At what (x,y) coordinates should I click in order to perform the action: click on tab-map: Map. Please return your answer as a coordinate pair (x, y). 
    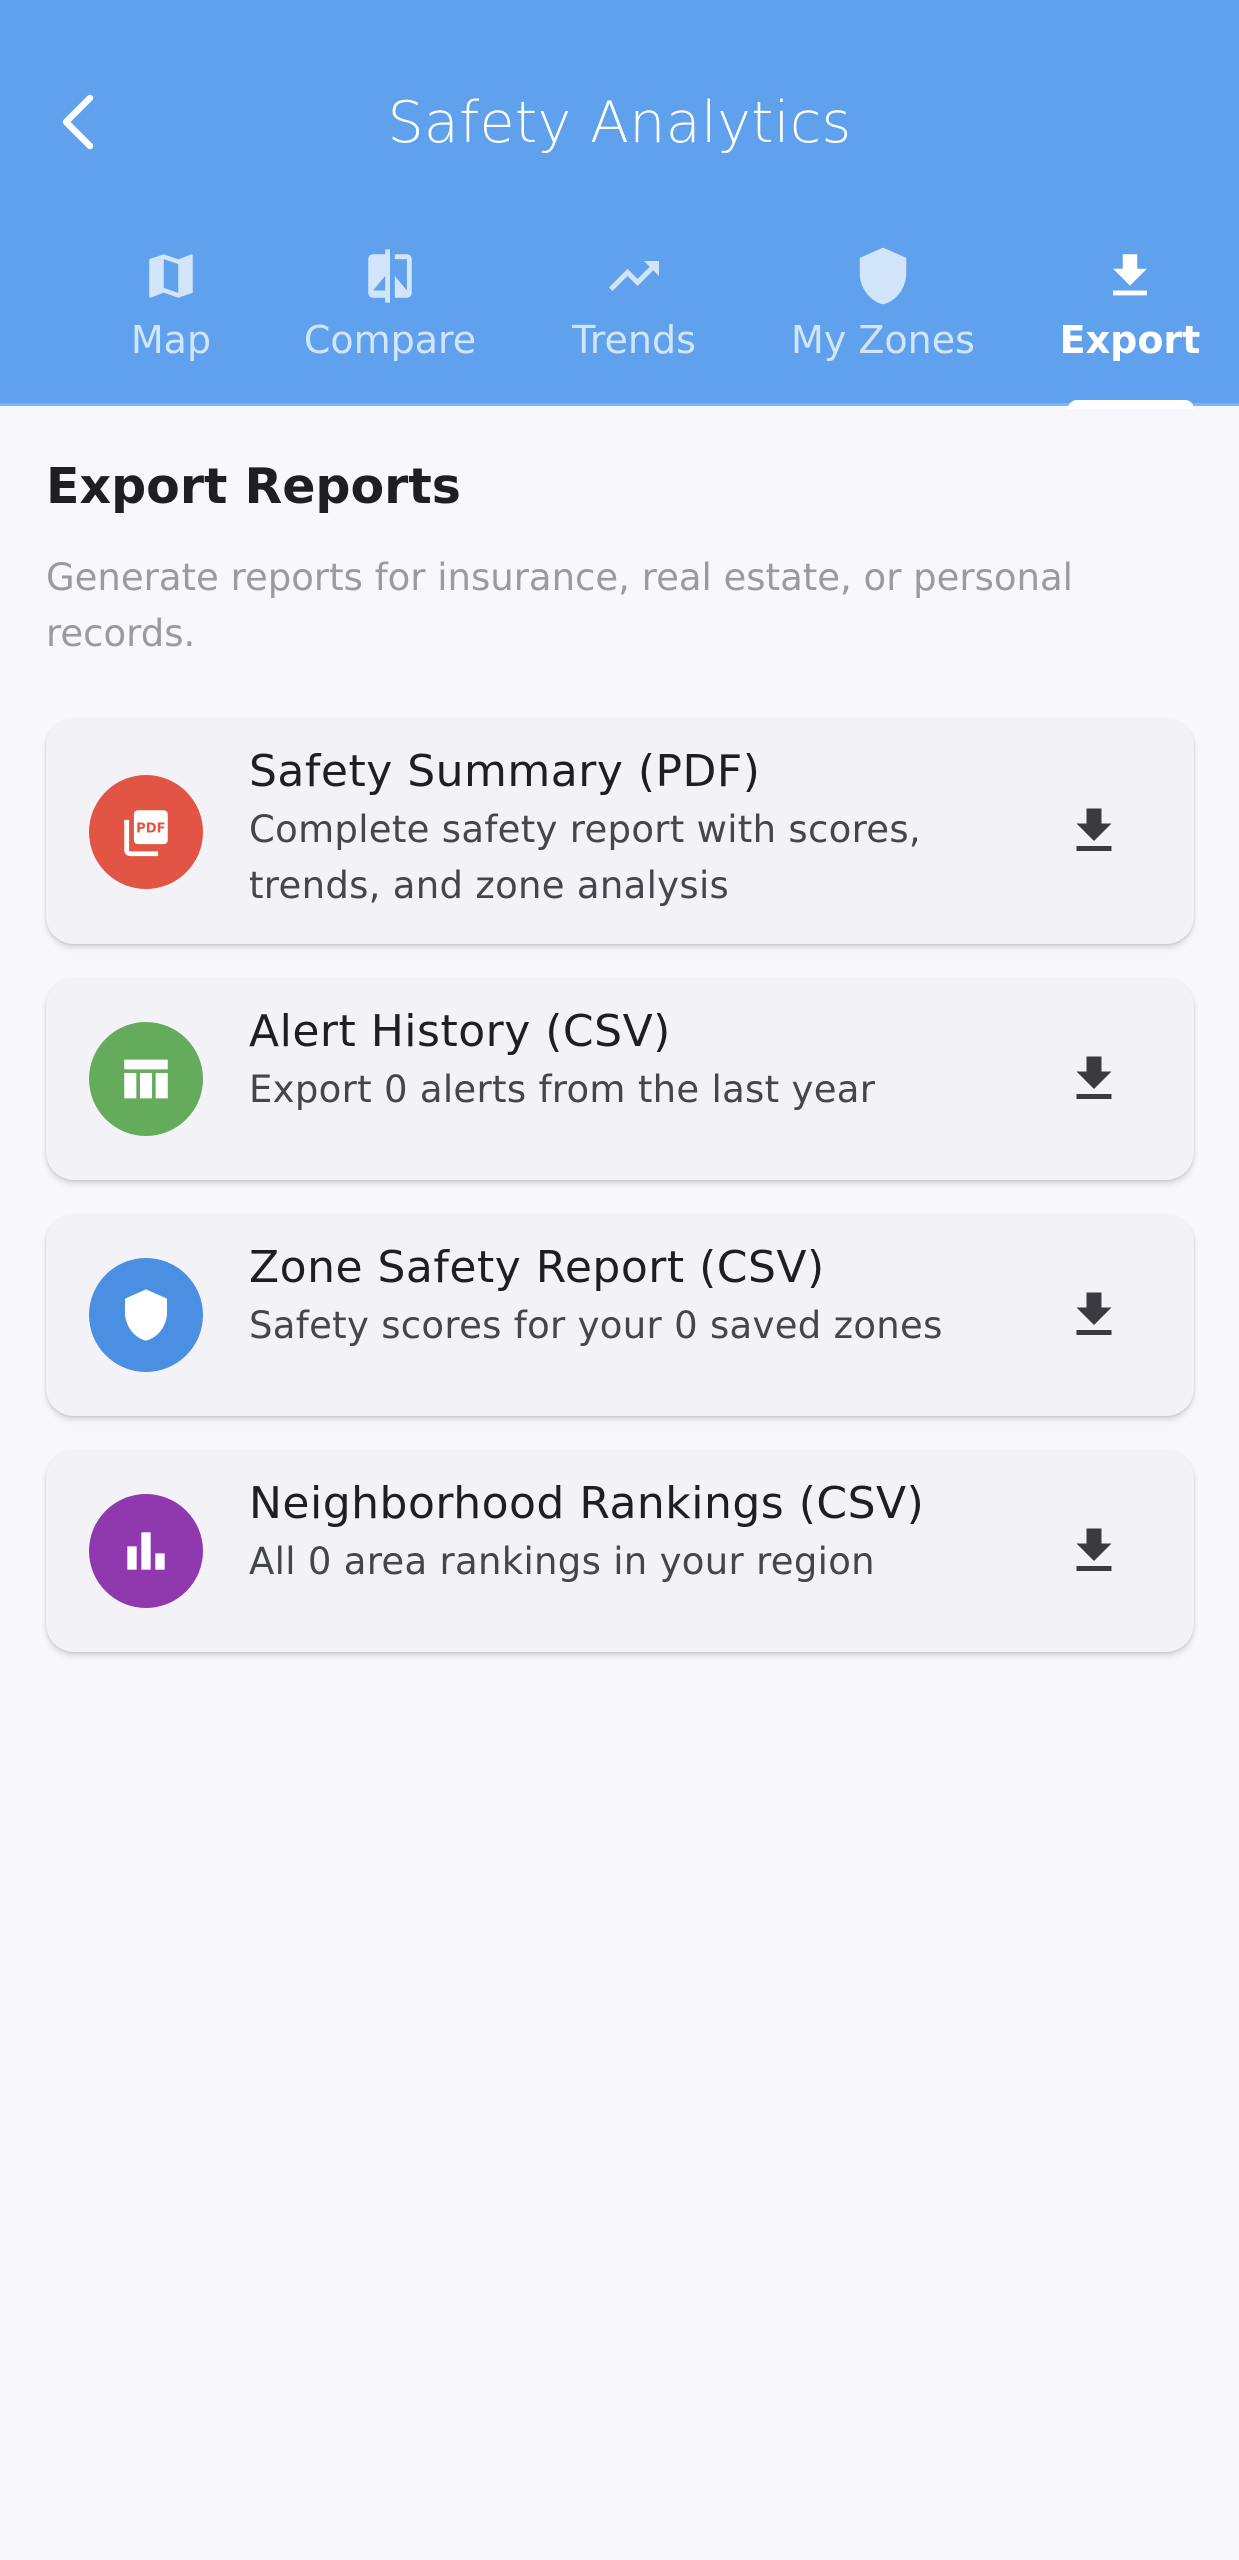
    Looking at the image, I should click on (171, 318).